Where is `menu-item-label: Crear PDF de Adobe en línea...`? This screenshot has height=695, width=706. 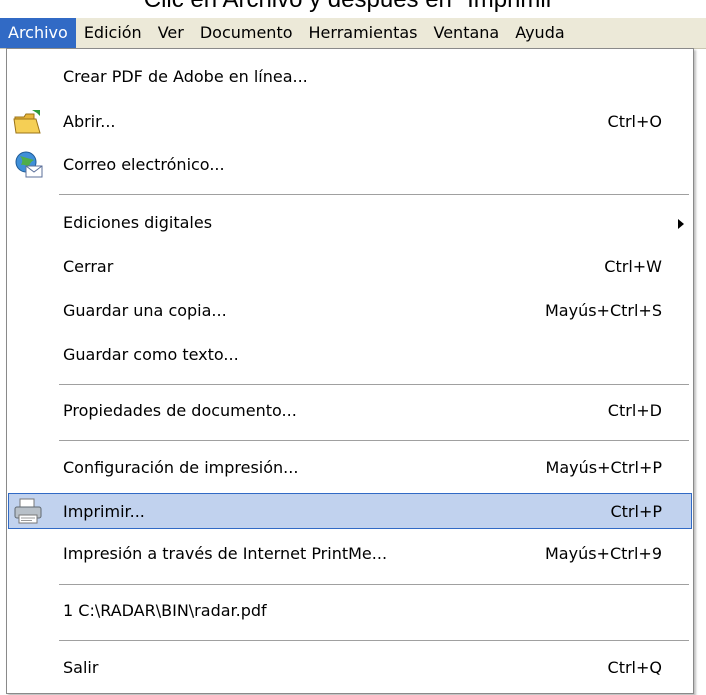 menu-item-label: Crear PDF de Adobe en línea... is located at coordinates (185, 76).